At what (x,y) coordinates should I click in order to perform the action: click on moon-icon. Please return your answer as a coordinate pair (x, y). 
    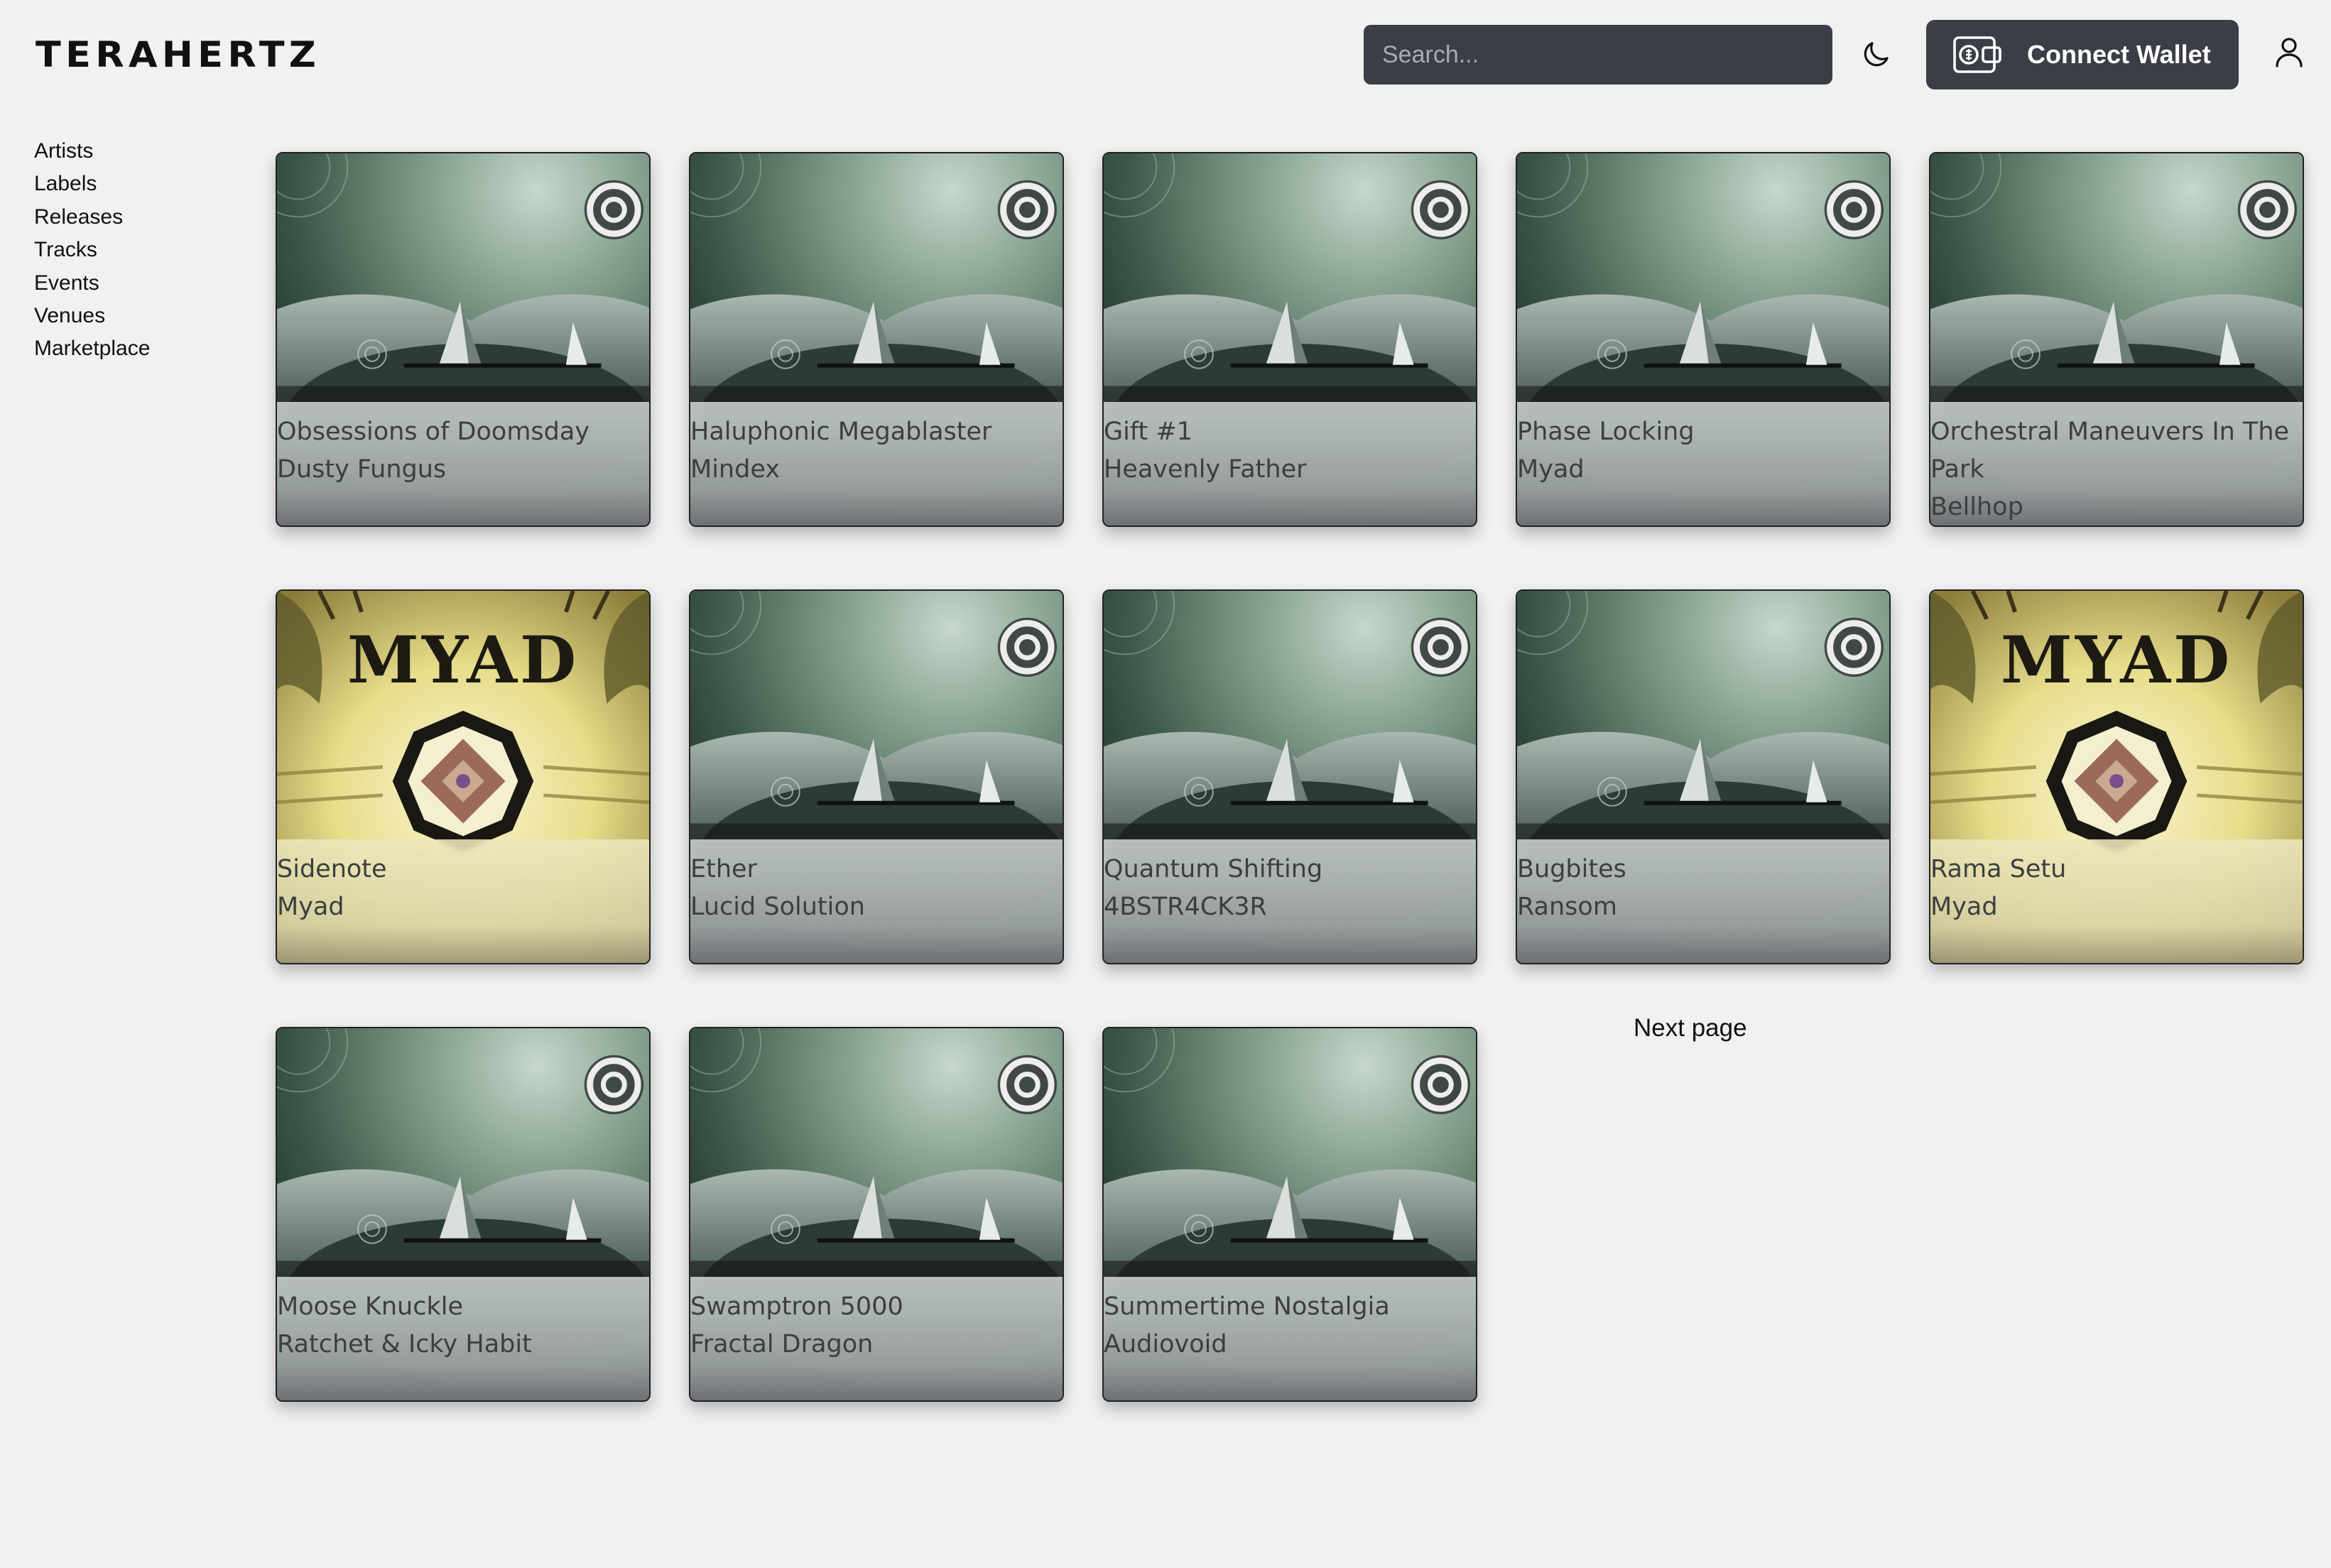
    Looking at the image, I should click on (1876, 55).